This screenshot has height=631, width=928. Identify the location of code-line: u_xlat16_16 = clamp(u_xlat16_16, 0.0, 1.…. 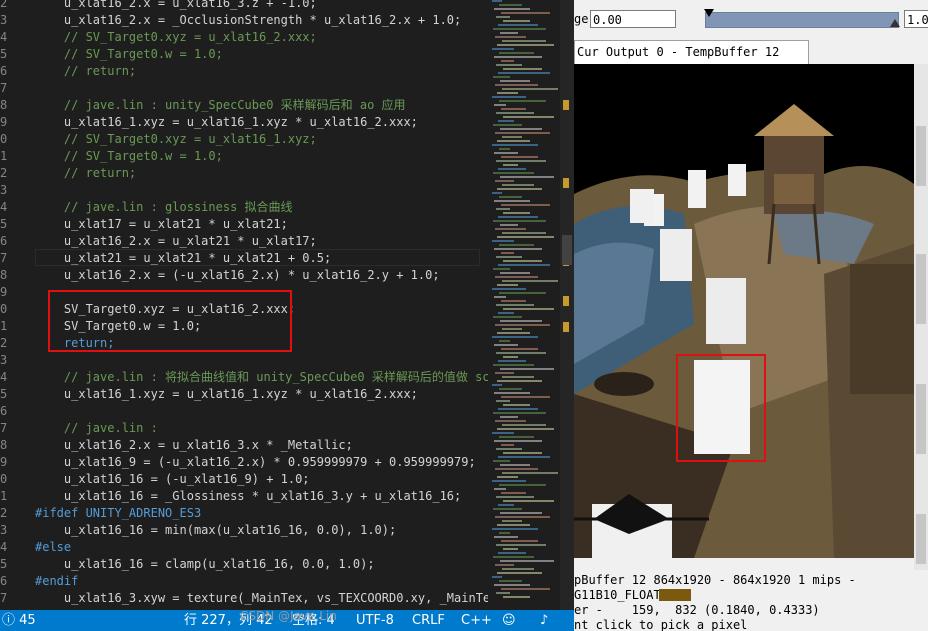
(205, 564).